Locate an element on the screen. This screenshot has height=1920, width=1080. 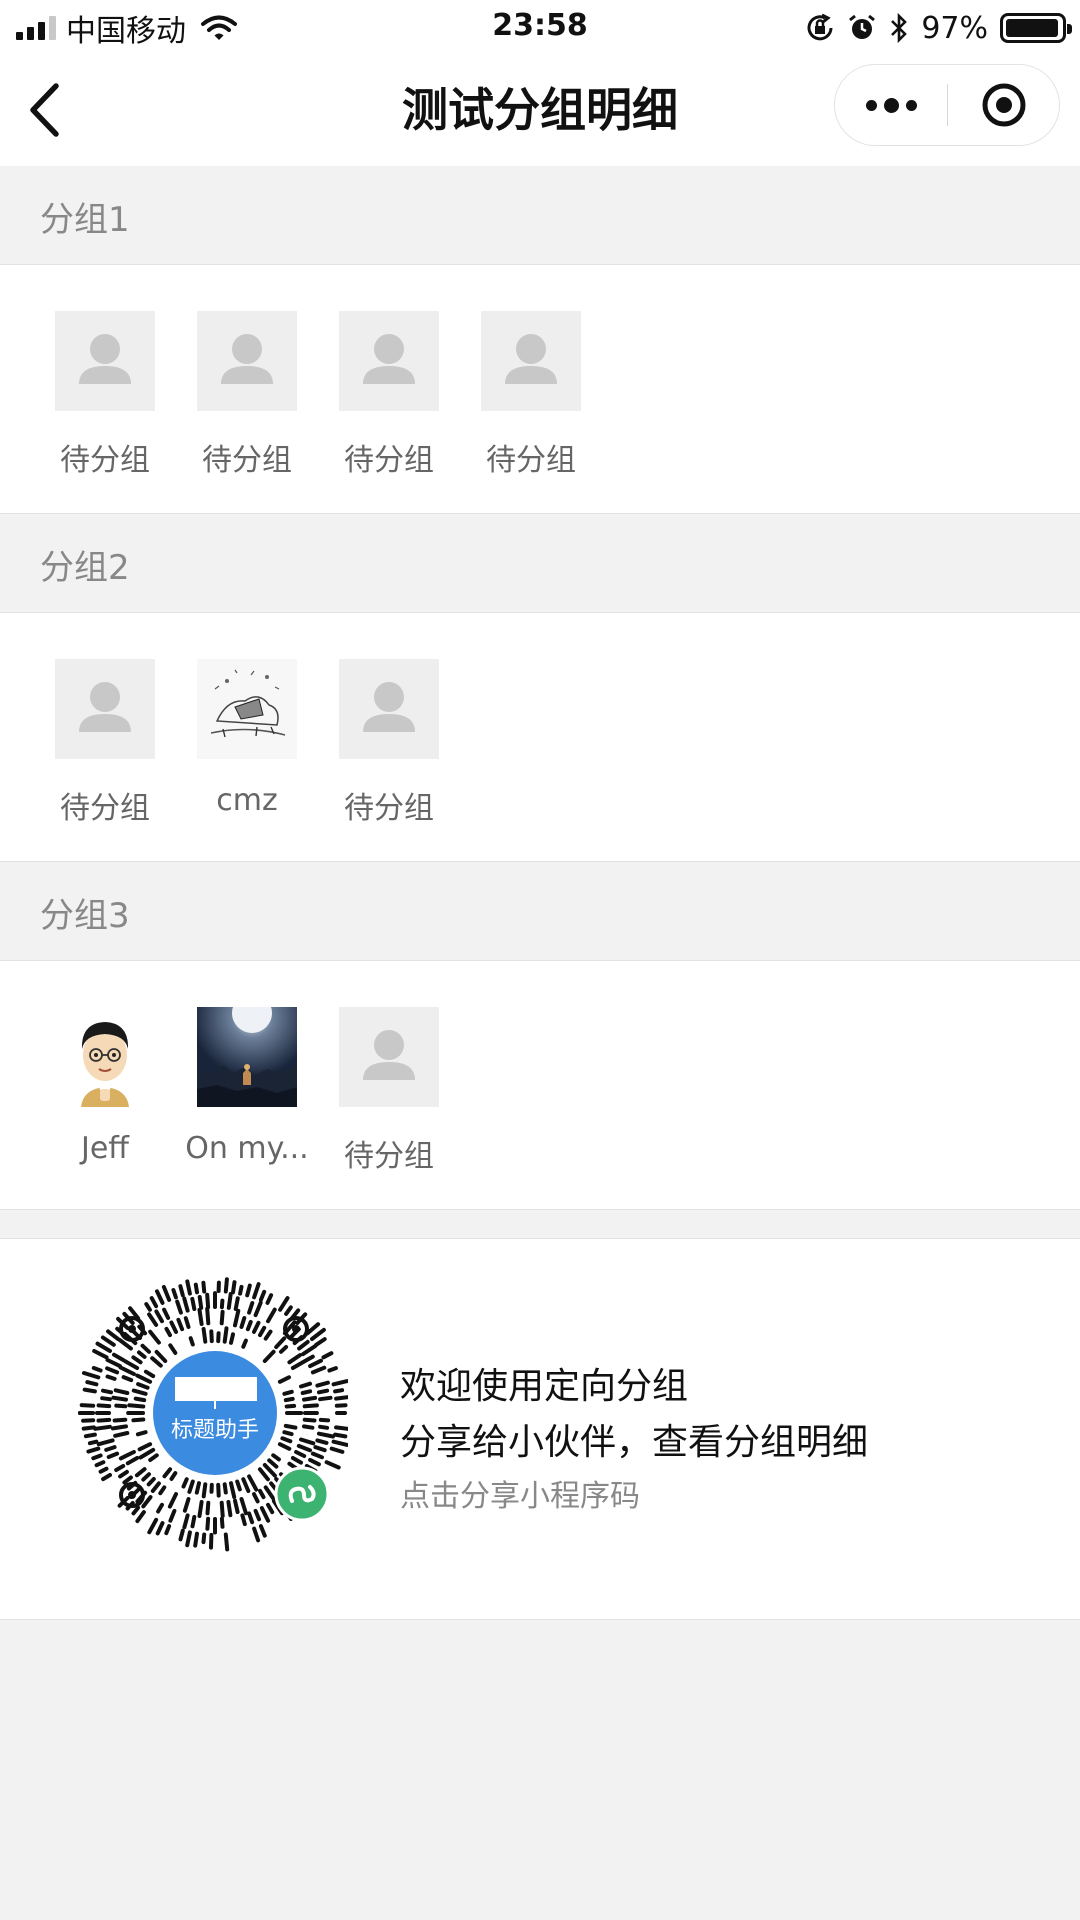
close-mini-program-button is located at coordinates (1003, 105).